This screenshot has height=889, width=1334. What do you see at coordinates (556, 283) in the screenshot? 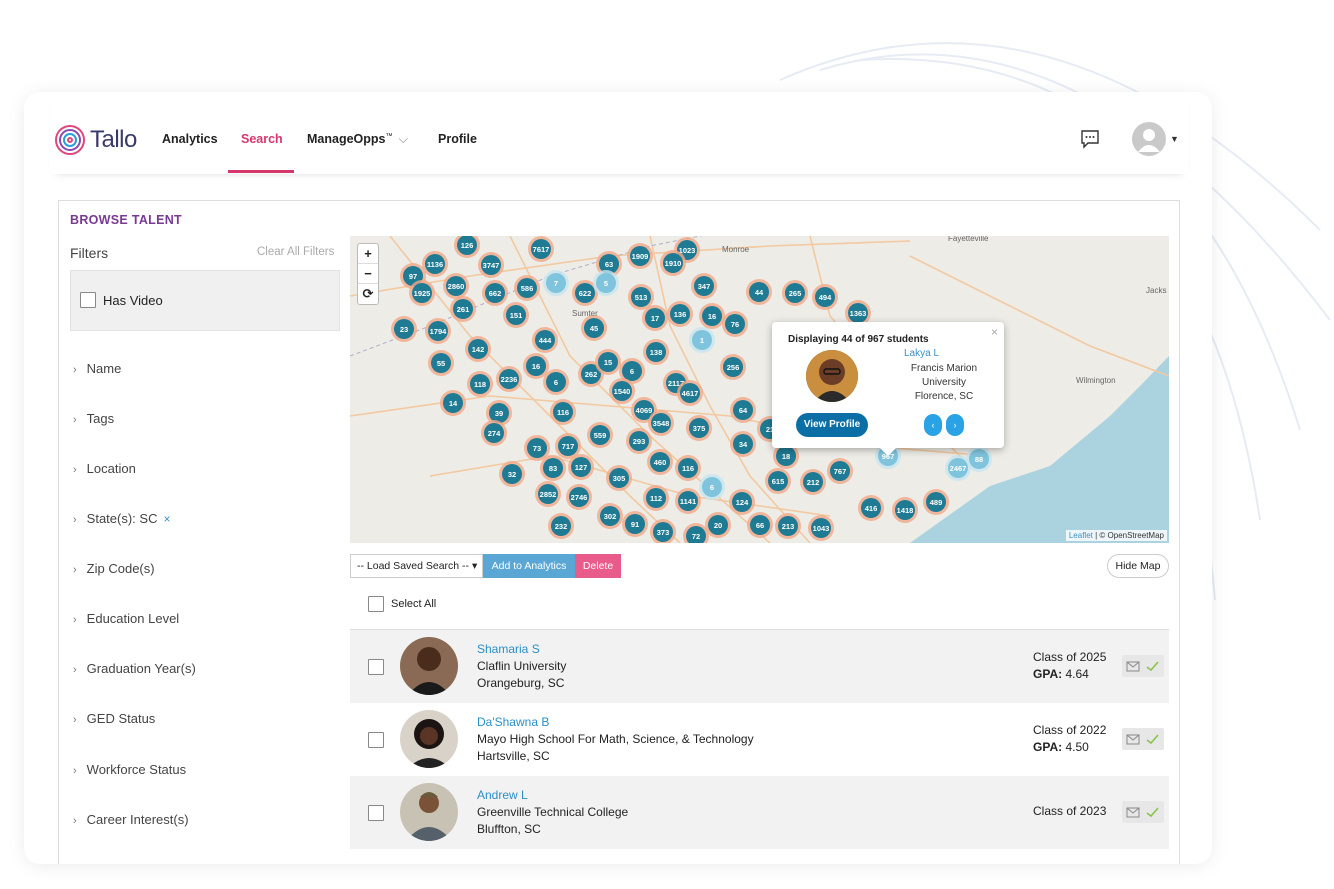
I see `cluster-marker: 7` at bounding box center [556, 283].